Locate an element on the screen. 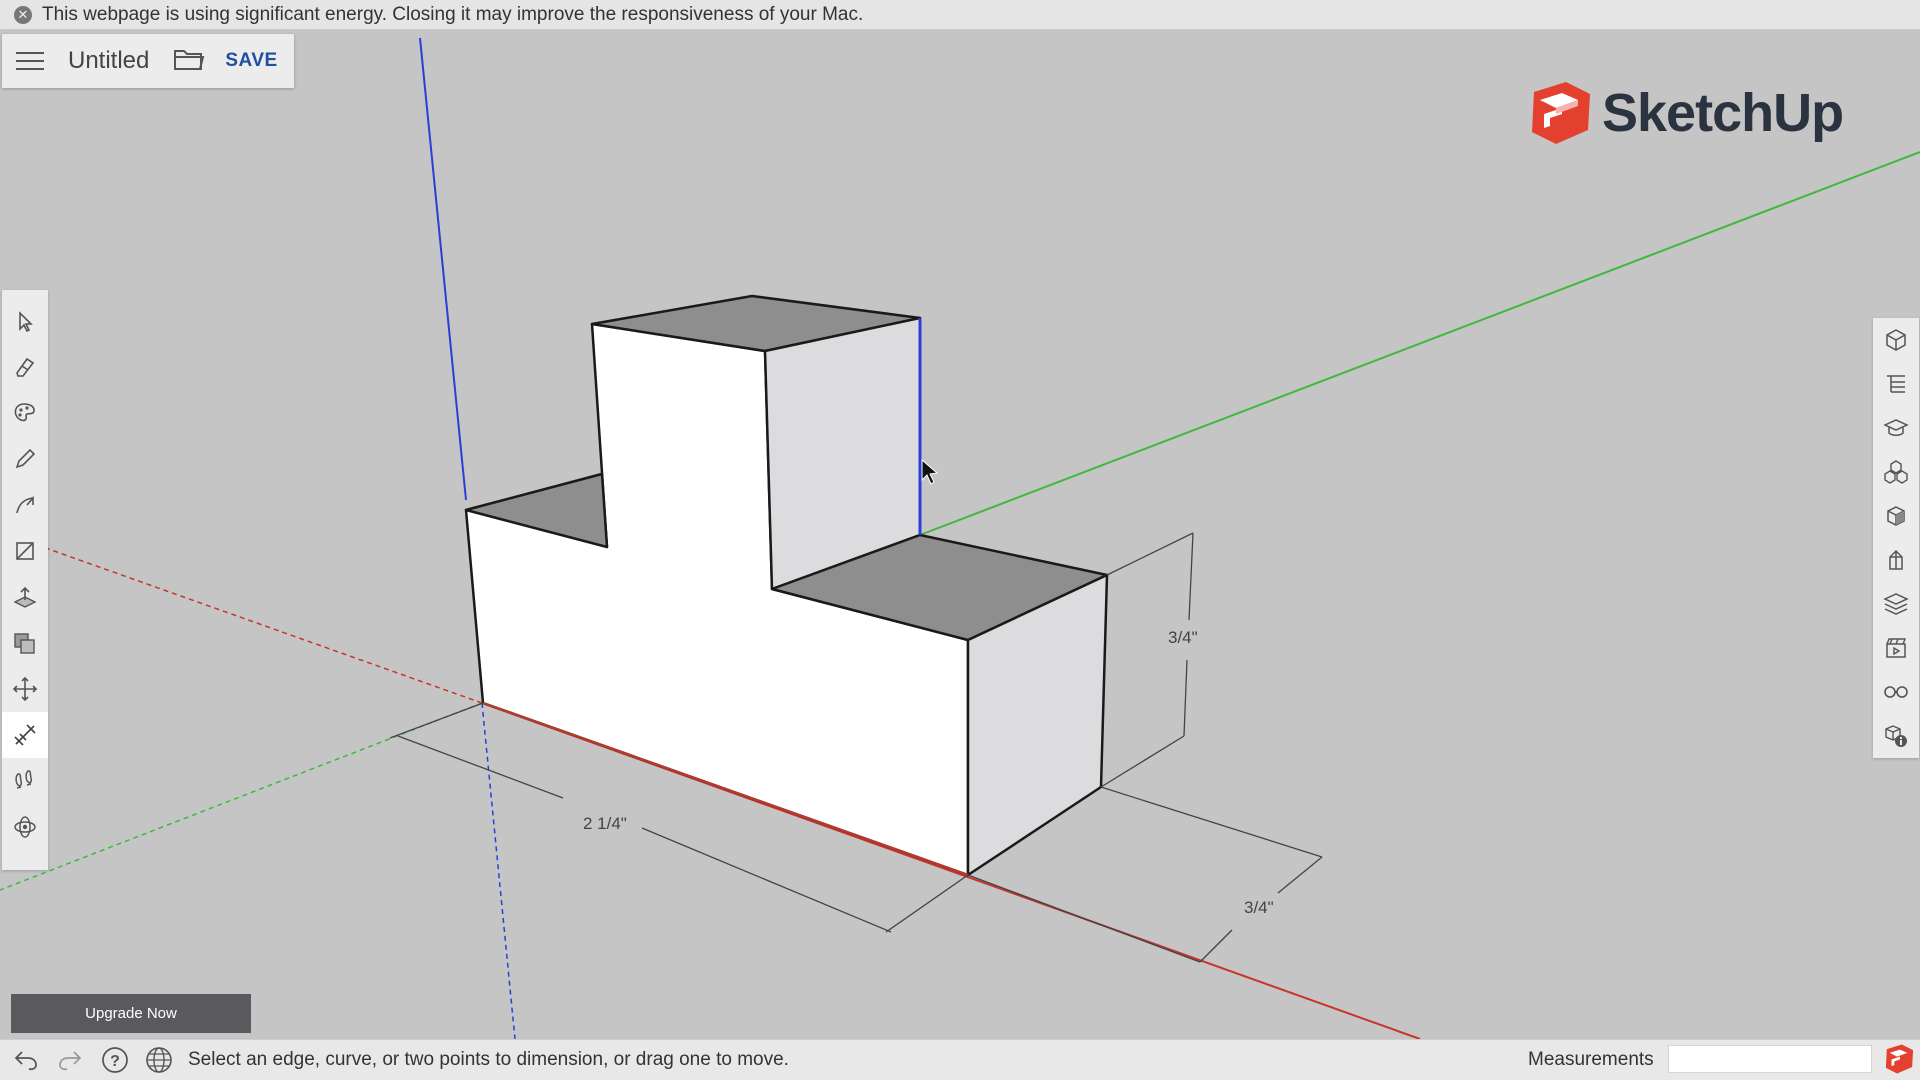 The image size is (1920, 1080). rectangle-tool is located at coordinates (25, 551).